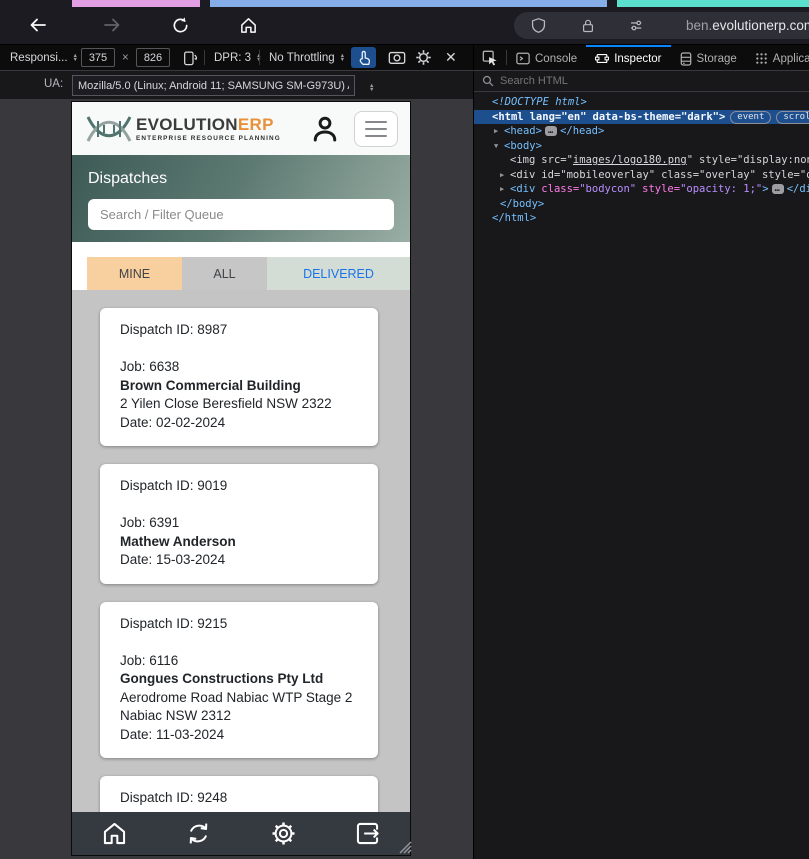  What do you see at coordinates (602, 58) in the screenshot?
I see `inspector-icon` at bounding box center [602, 58].